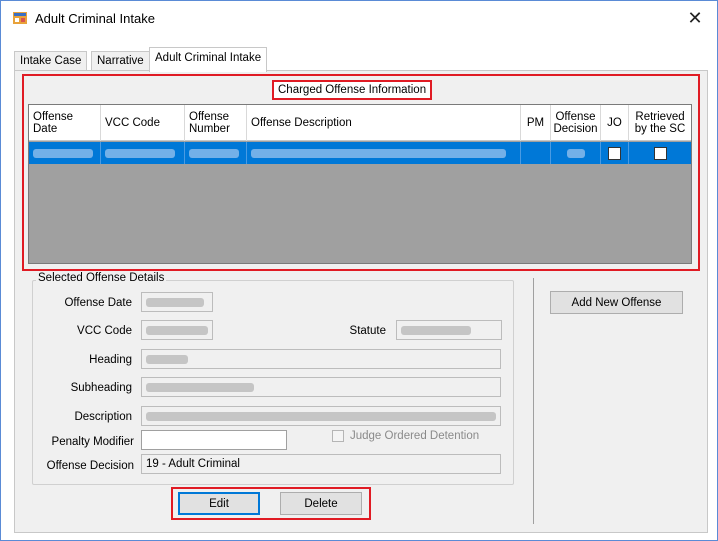 This screenshot has height=541, width=718. I want to click on description-field, so click(321, 416).